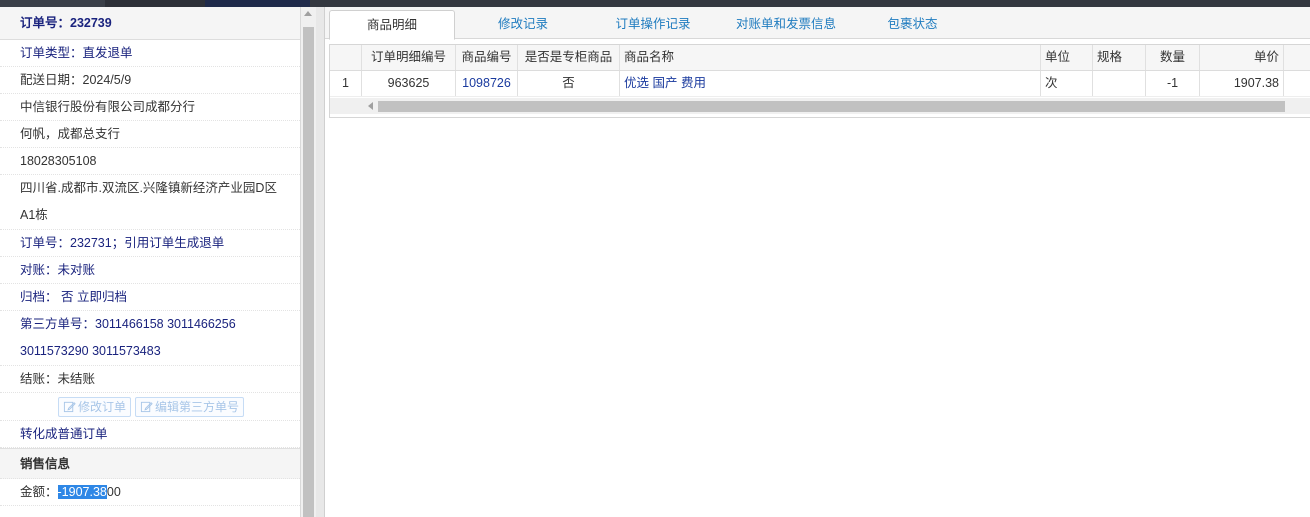 Image resolution: width=1310 pixels, height=517 pixels. I want to click on order-type: 订单类型：直发退单, so click(150, 53).